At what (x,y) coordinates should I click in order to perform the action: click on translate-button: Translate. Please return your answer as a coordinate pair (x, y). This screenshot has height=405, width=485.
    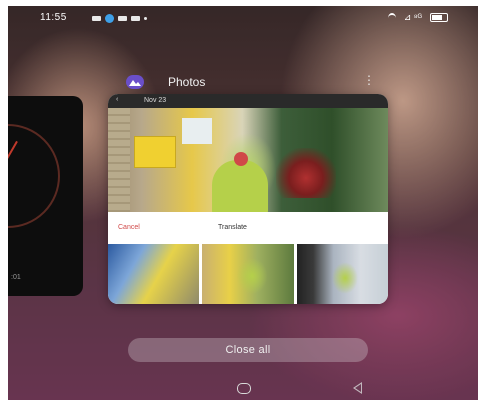
    Looking at the image, I should click on (232, 227).